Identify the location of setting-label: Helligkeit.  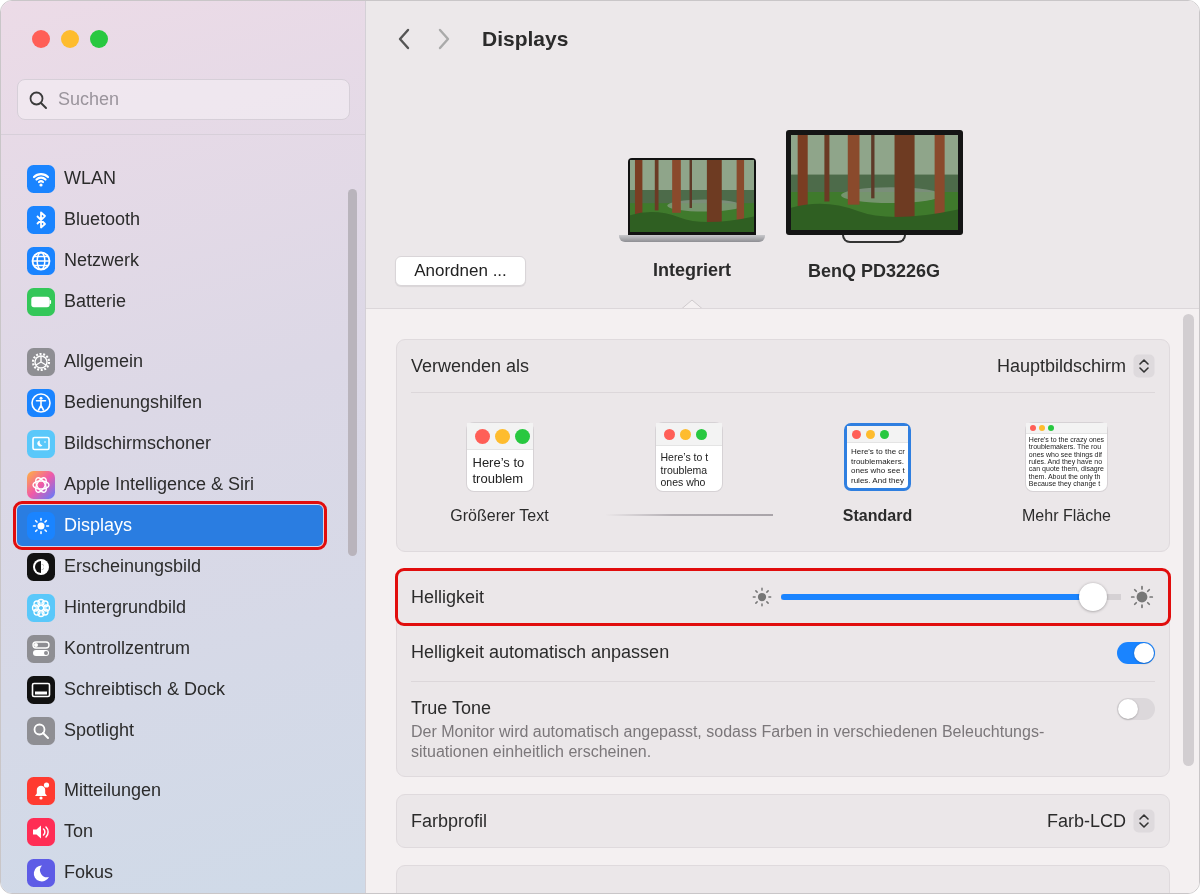
(448, 597).